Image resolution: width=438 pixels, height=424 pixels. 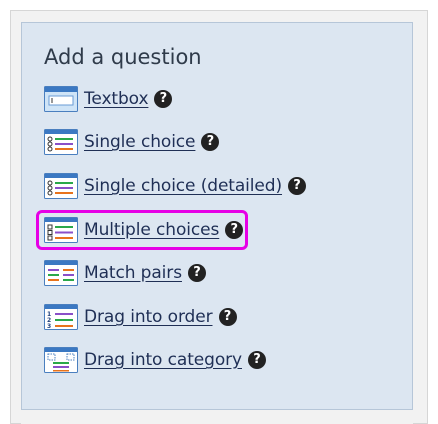 What do you see at coordinates (183, 186) in the screenshot?
I see `question-type-label: Single choice (detailed)` at bounding box center [183, 186].